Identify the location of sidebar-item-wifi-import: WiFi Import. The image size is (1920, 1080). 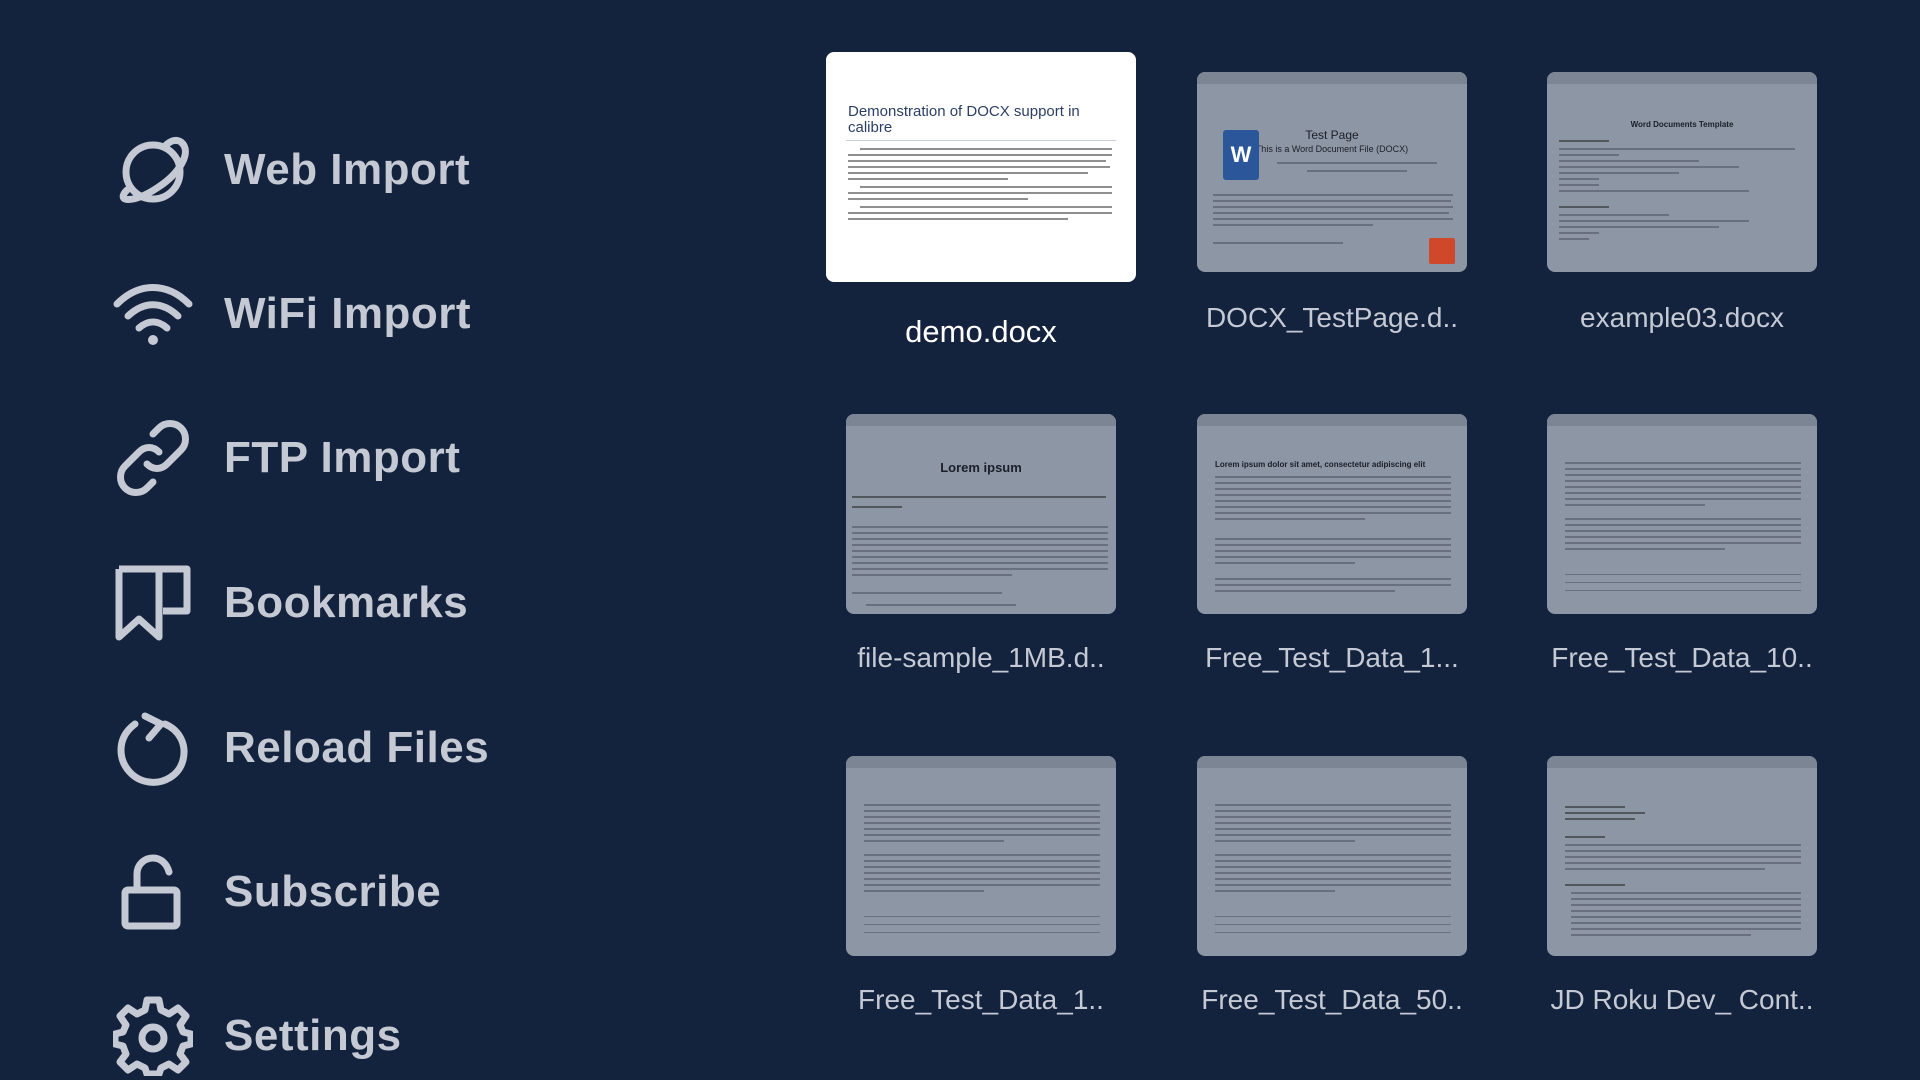
(289, 314).